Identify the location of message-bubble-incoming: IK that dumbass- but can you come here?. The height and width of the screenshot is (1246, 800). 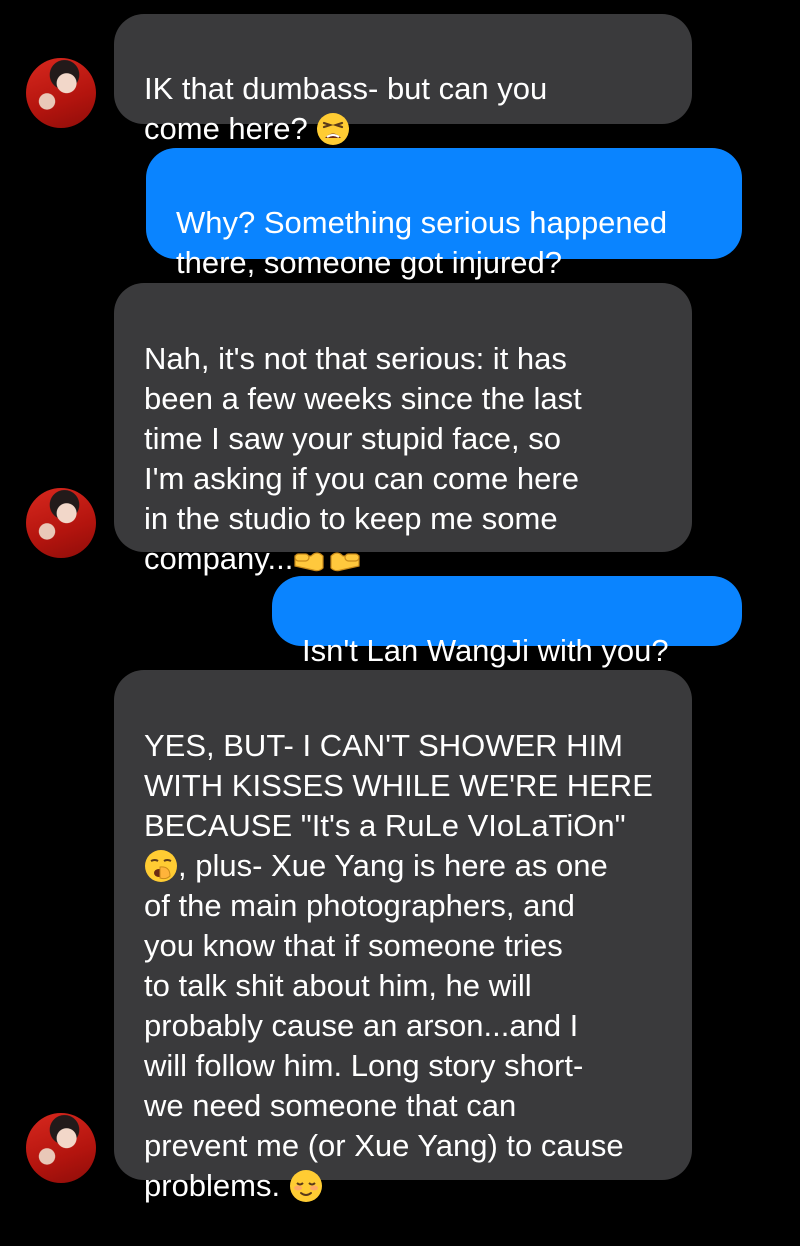
(403, 80).